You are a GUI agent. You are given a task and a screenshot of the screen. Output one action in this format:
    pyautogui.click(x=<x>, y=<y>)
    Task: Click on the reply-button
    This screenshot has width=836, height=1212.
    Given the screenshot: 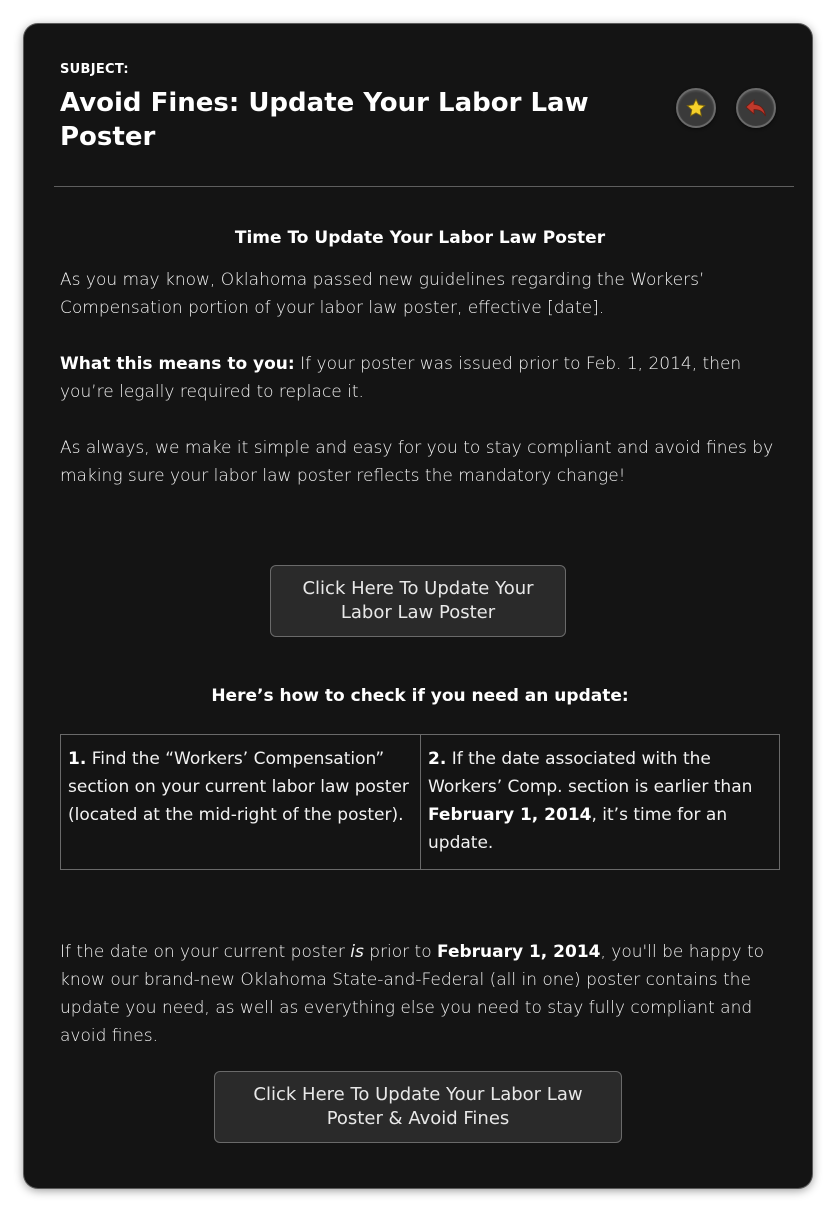 What is the action you would take?
    pyautogui.click(x=756, y=108)
    